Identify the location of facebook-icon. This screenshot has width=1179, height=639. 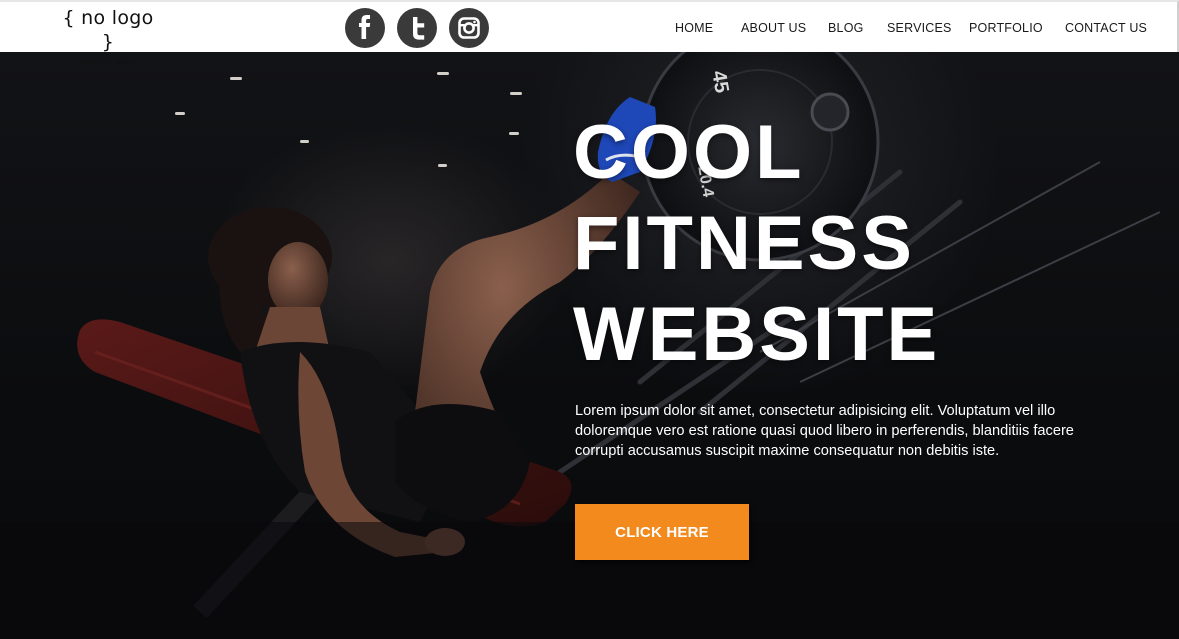
(365, 27).